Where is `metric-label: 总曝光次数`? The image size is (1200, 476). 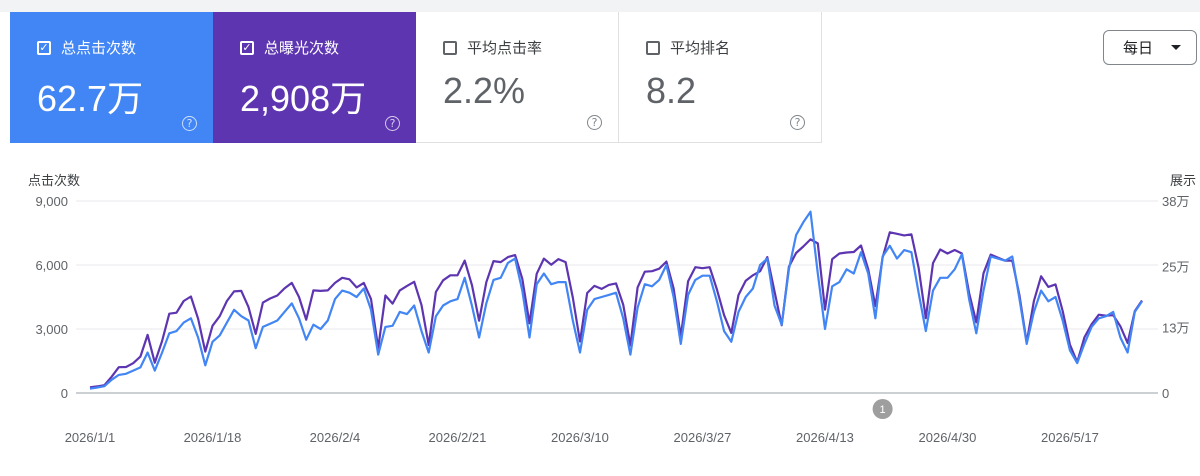 metric-label: 总曝光次数 is located at coordinates (302, 48).